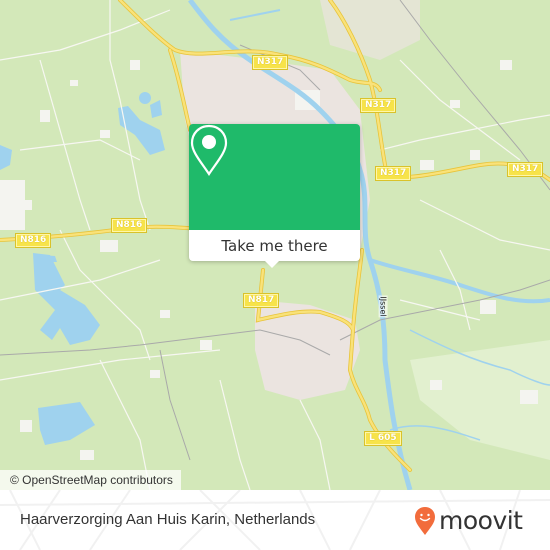 This screenshot has width=550, height=550. What do you see at coordinates (383, 438) in the screenshot?
I see `road-label-l605: L 605` at bounding box center [383, 438].